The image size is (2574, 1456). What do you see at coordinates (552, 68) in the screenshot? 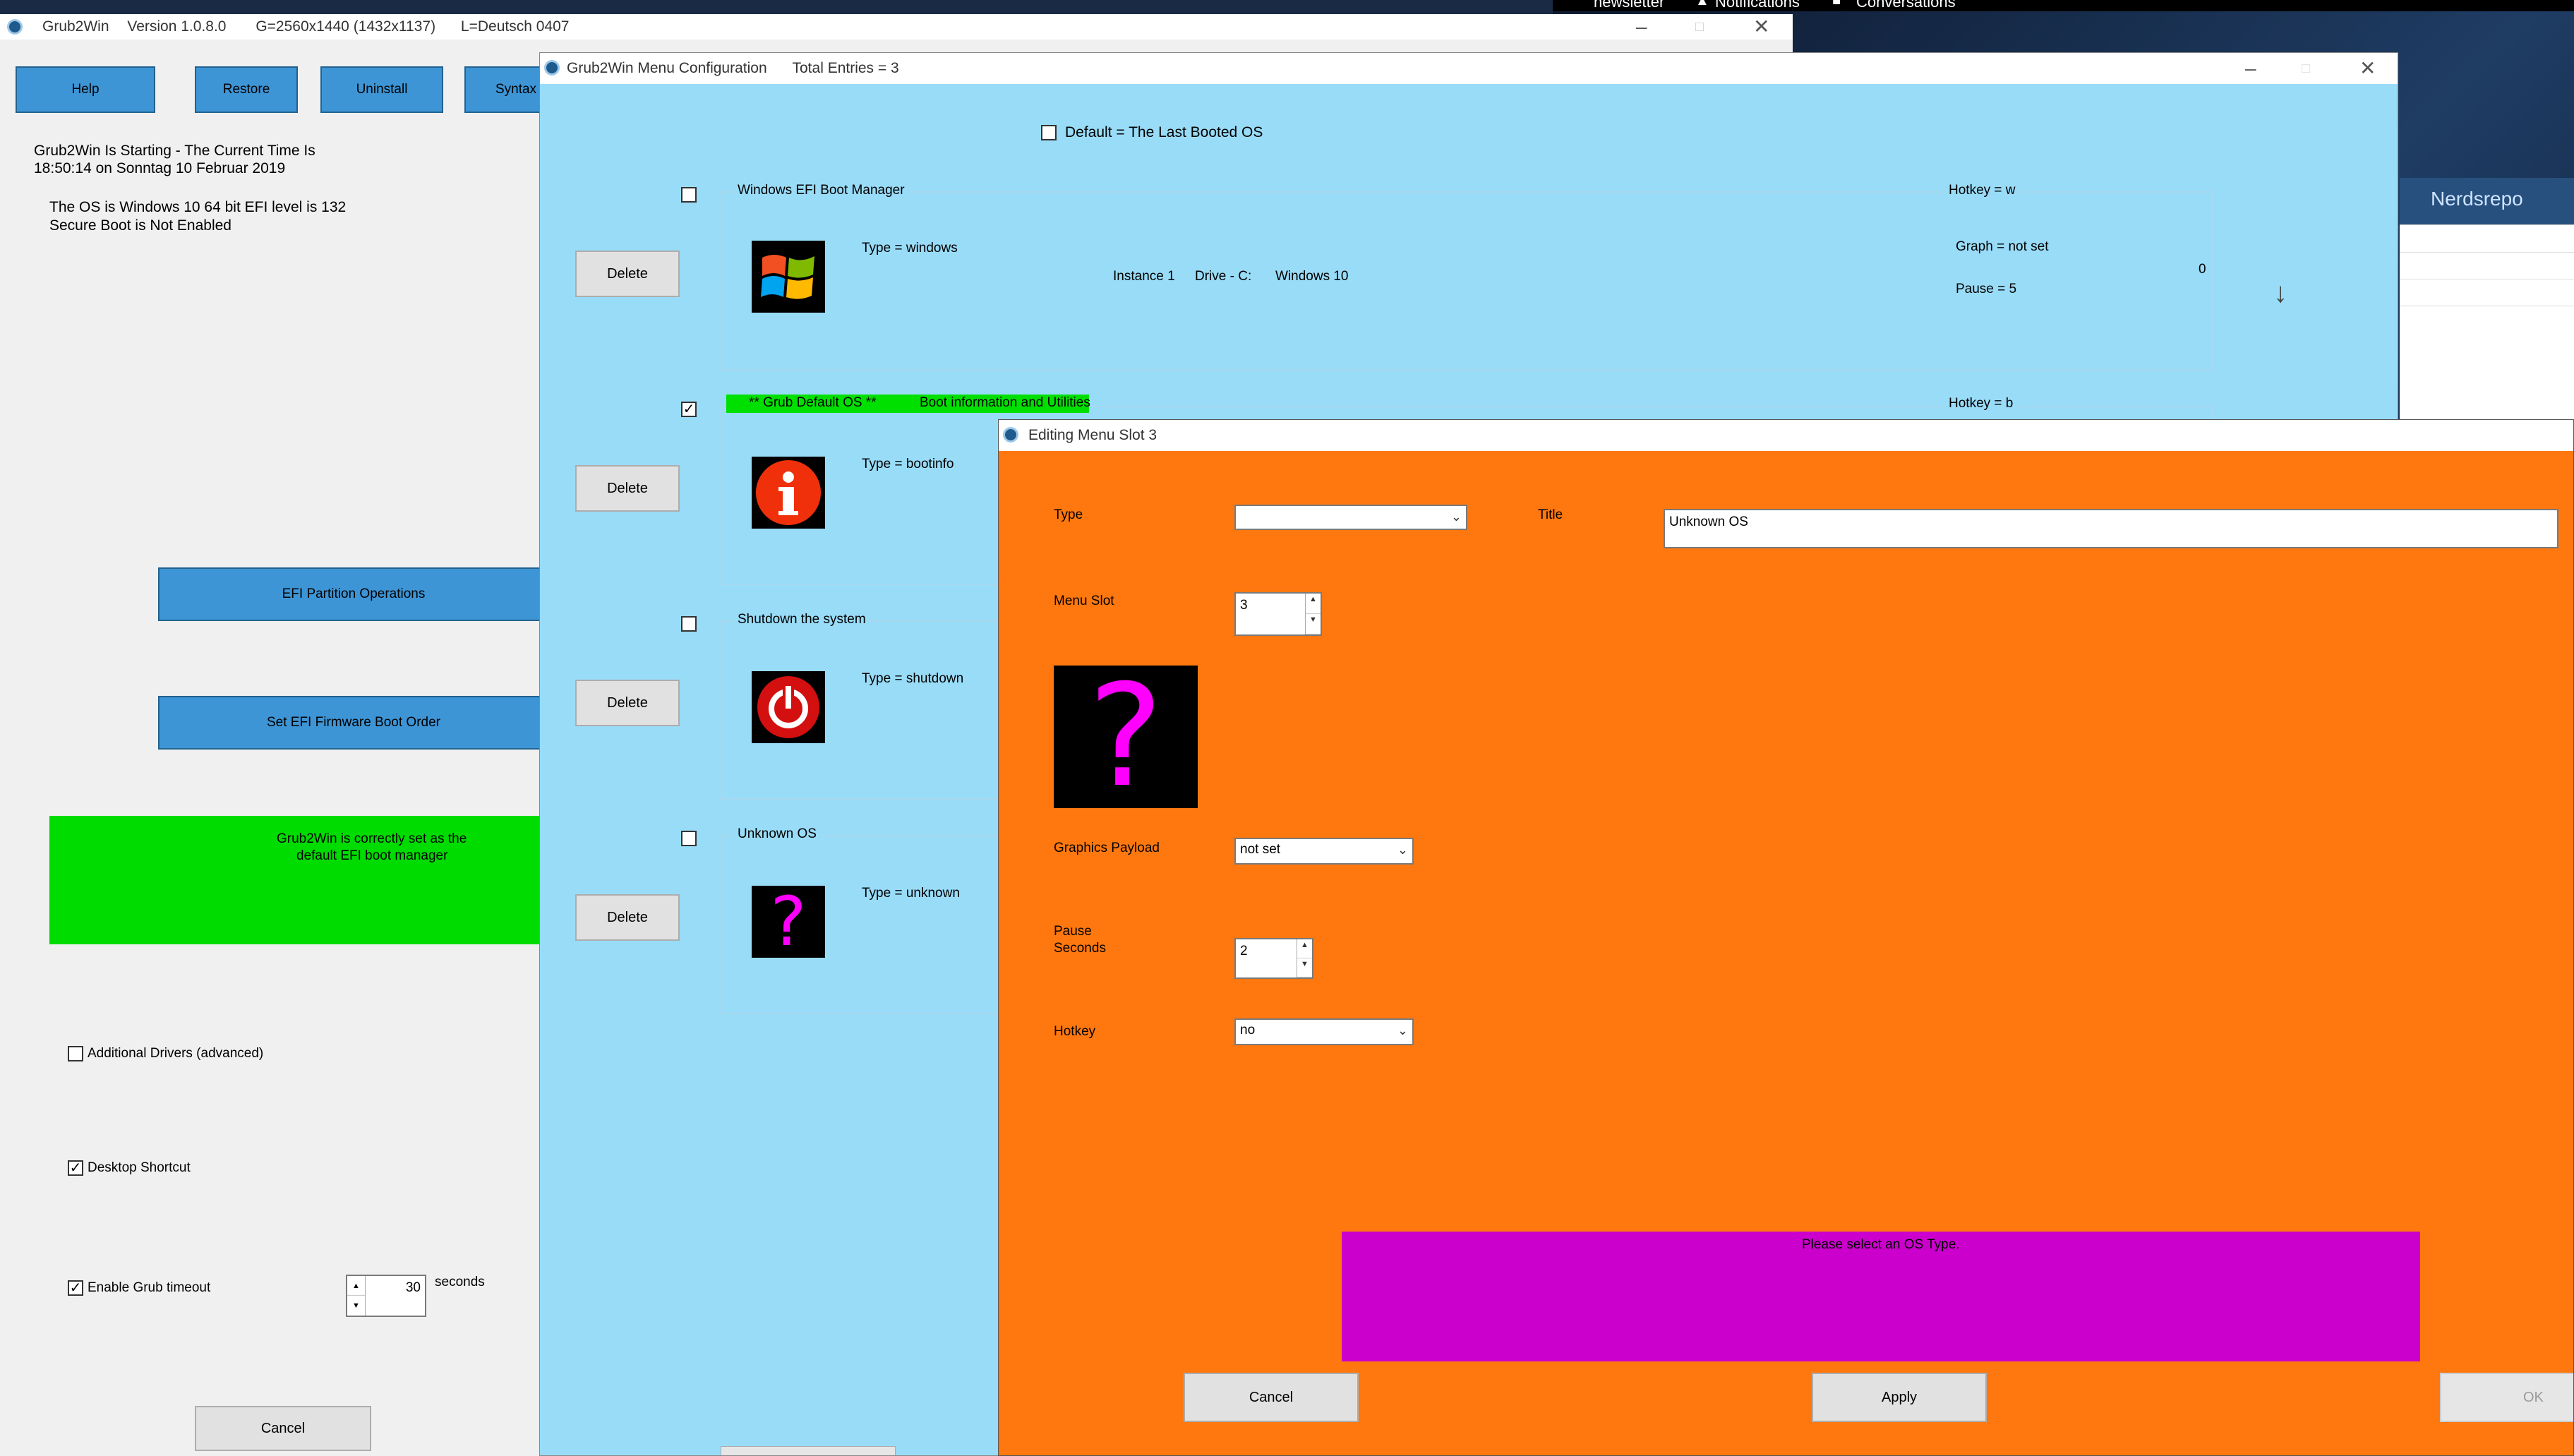
I see `menu-config-logo-icon` at bounding box center [552, 68].